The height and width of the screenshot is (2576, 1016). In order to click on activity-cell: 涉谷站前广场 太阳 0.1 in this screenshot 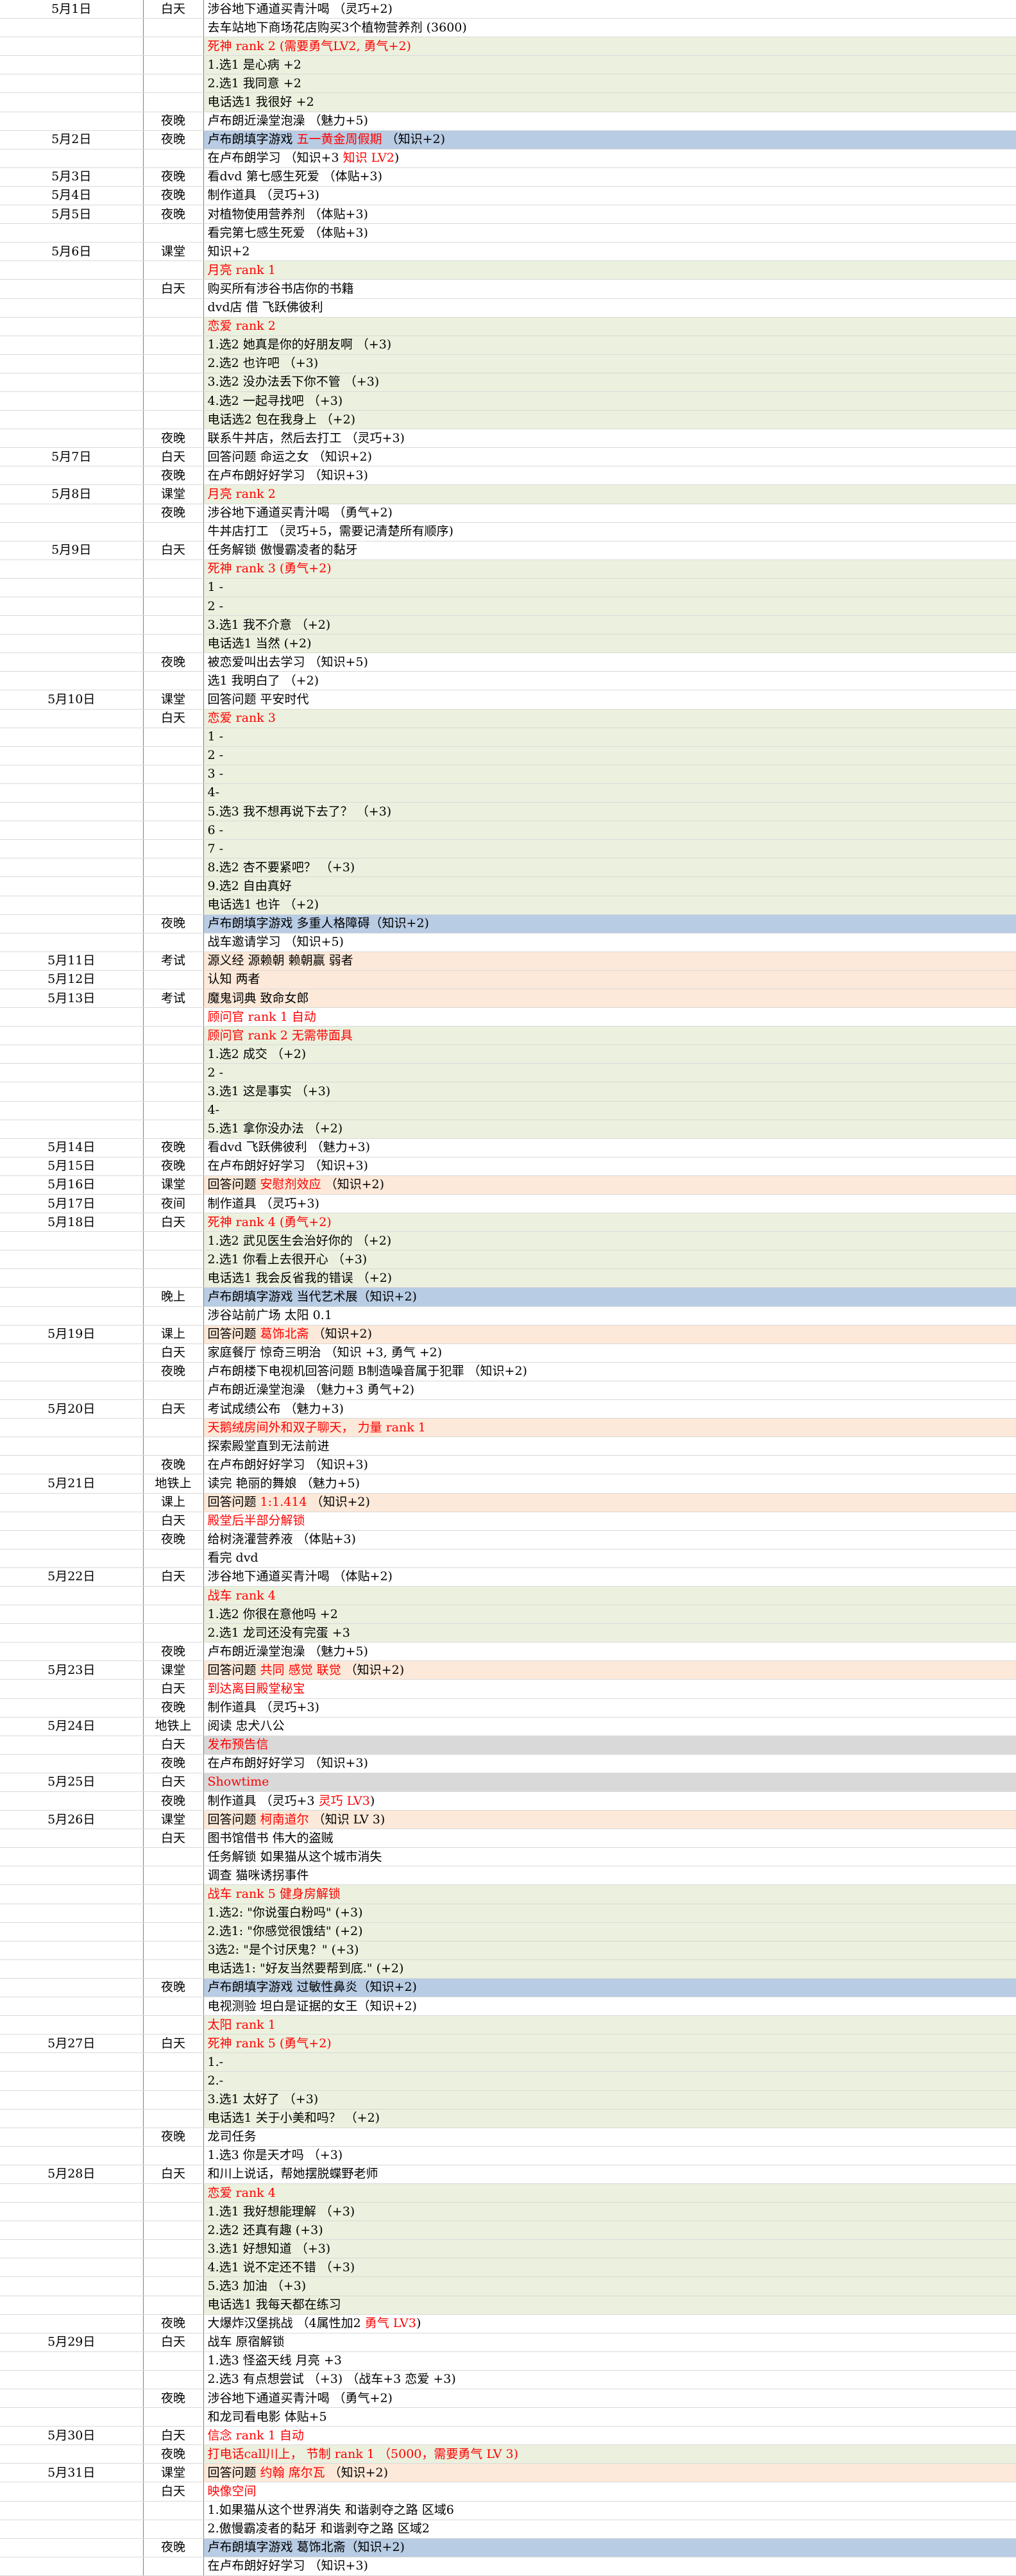, I will do `click(609, 1316)`.